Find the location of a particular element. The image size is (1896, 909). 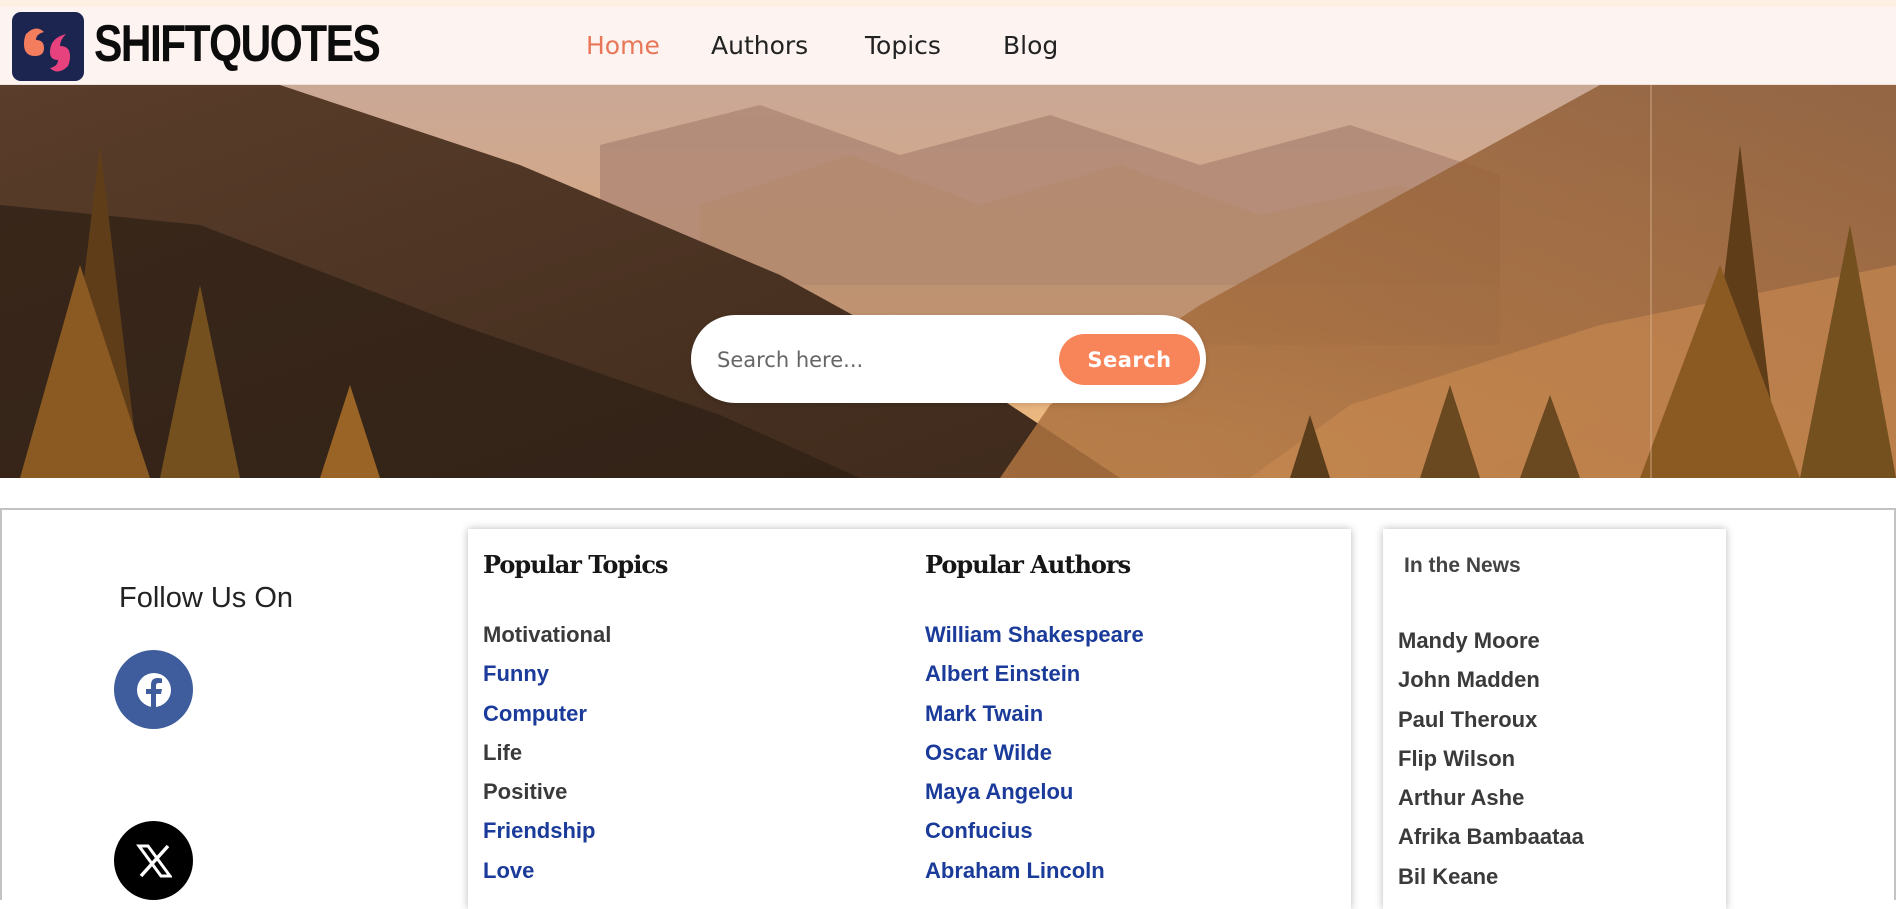

site-header: SHIFTQUOTES Home Authors Topics Blog is located at coordinates (948, 46).